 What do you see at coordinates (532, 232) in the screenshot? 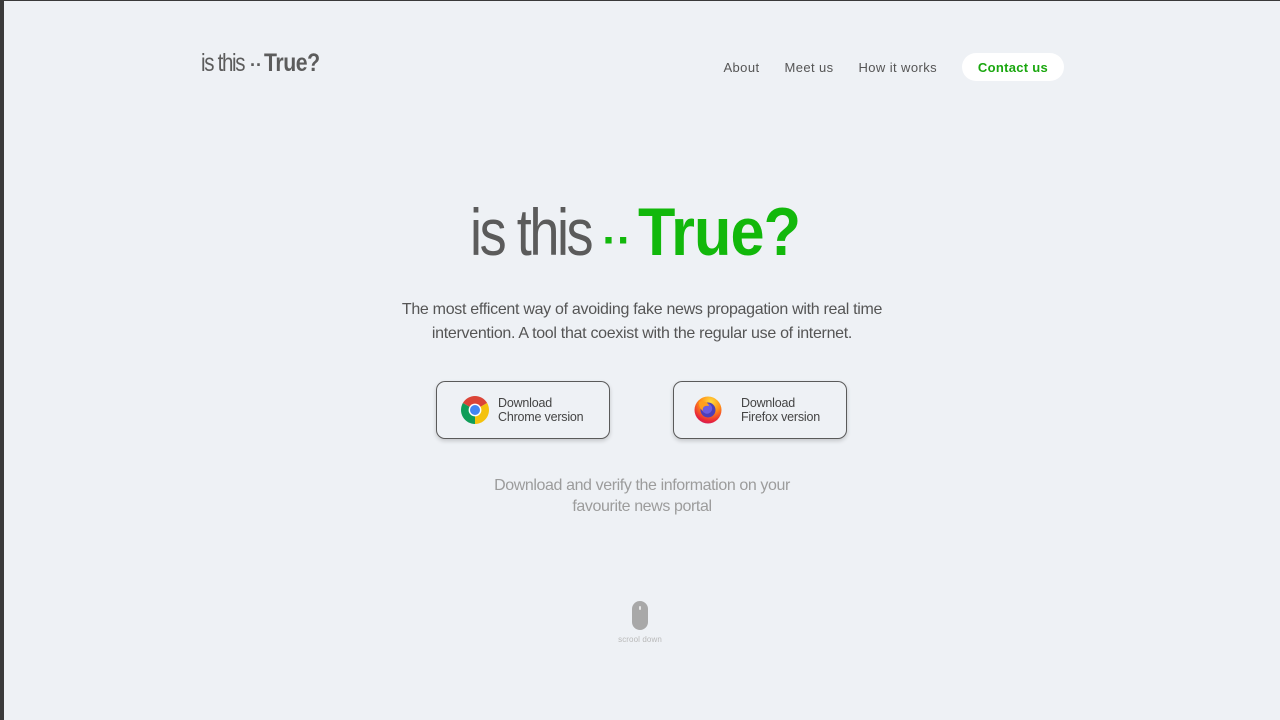
I see `hero-title-is-this: is this` at bounding box center [532, 232].